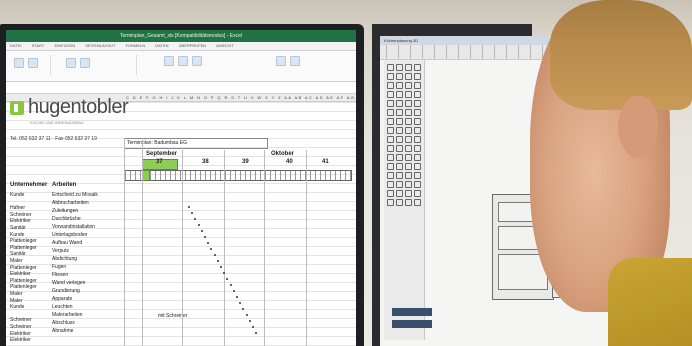 Image resolution: width=692 pixels, height=346 pixels. What do you see at coordinates (18, 254) in the screenshot?
I see `contractor-cell: Sanitär` at bounding box center [18, 254].